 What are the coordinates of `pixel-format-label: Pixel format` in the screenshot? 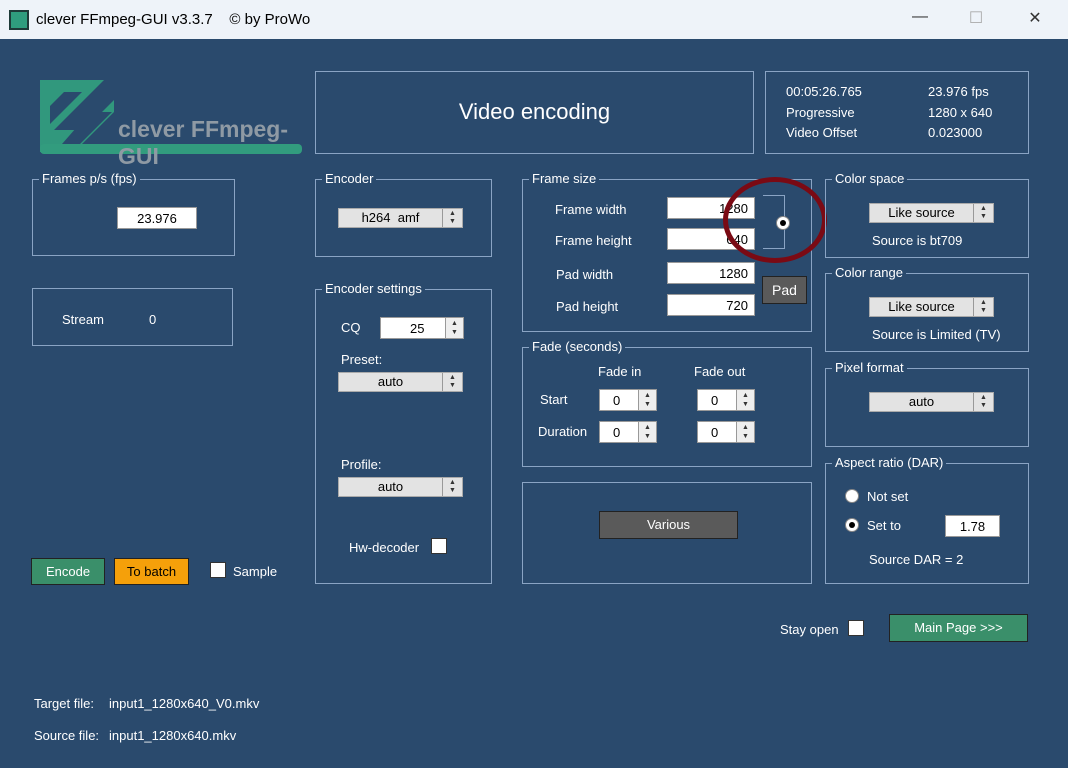 It's located at (869, 367).